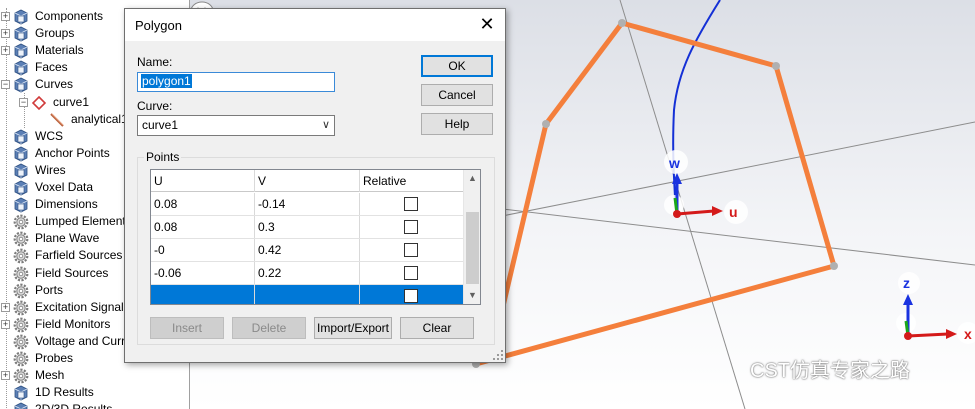 This screenshot has height=409, width=975. Describe the element at coordinates (325, 125) in the screenshot. I see `chevron-down-icon: ∨` at that location.